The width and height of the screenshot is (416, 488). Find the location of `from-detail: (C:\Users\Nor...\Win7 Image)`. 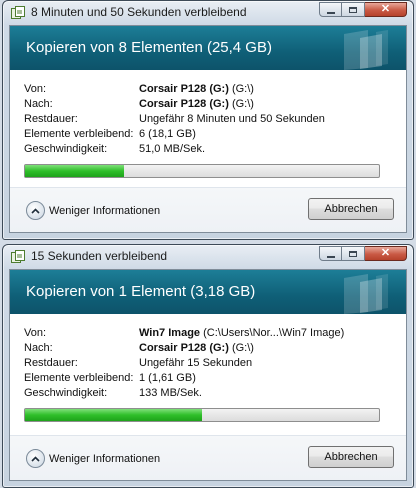

from-detail: (C:\Users\Nor...\Win7 Image) is located at coordinates (274, 333).